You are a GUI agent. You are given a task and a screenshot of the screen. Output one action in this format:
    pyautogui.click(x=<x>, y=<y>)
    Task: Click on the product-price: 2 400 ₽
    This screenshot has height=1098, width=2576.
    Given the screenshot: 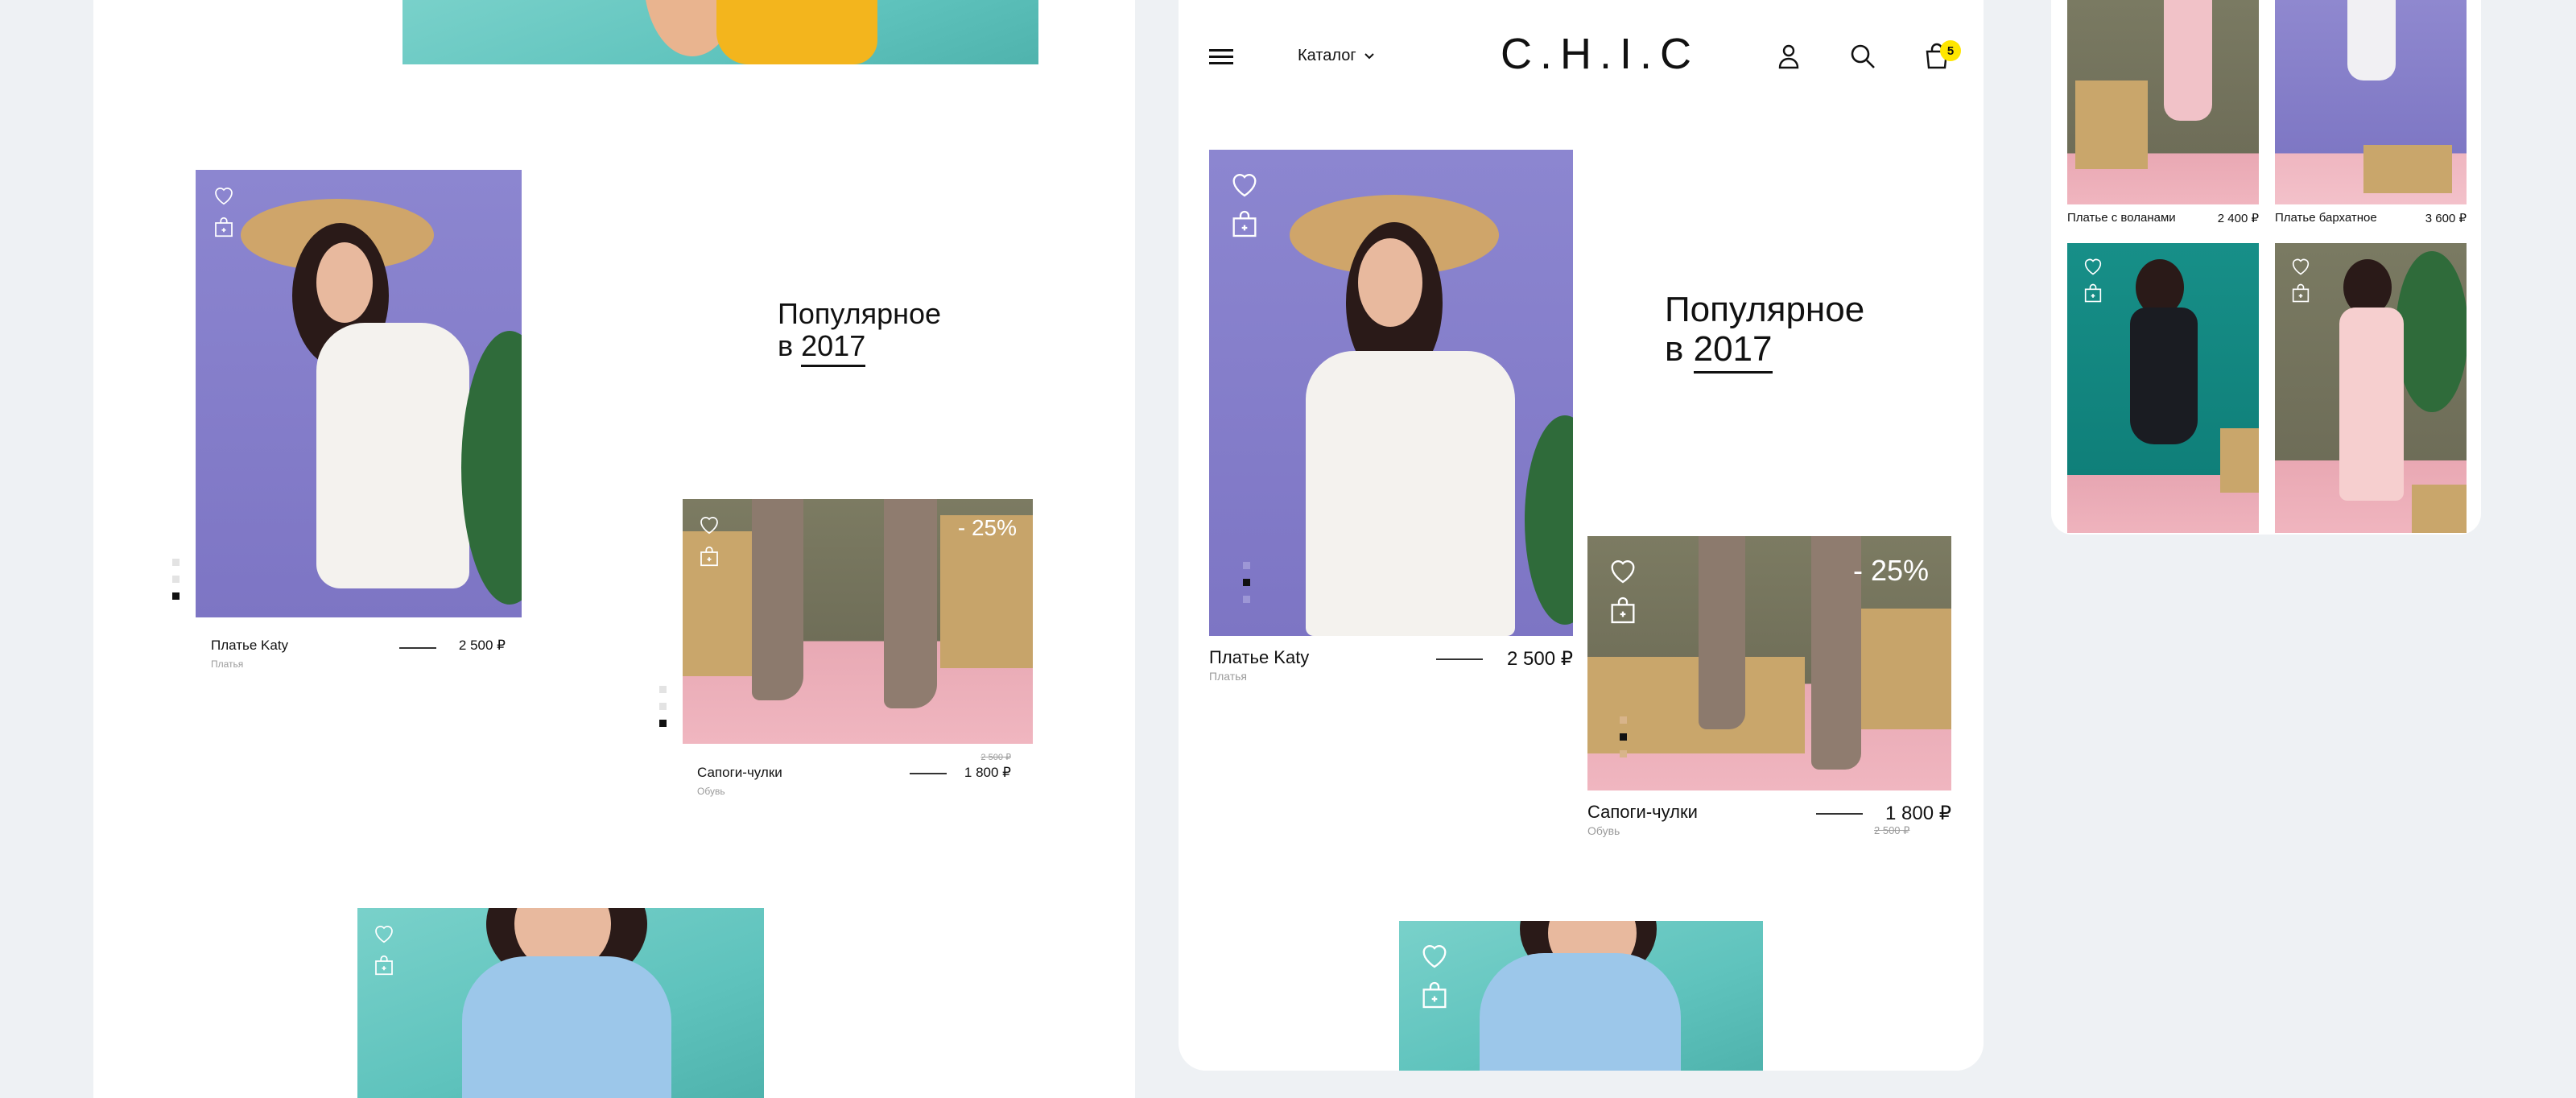 What is the action you would take?
    pyautogui.click(x=2238, y=218)
    